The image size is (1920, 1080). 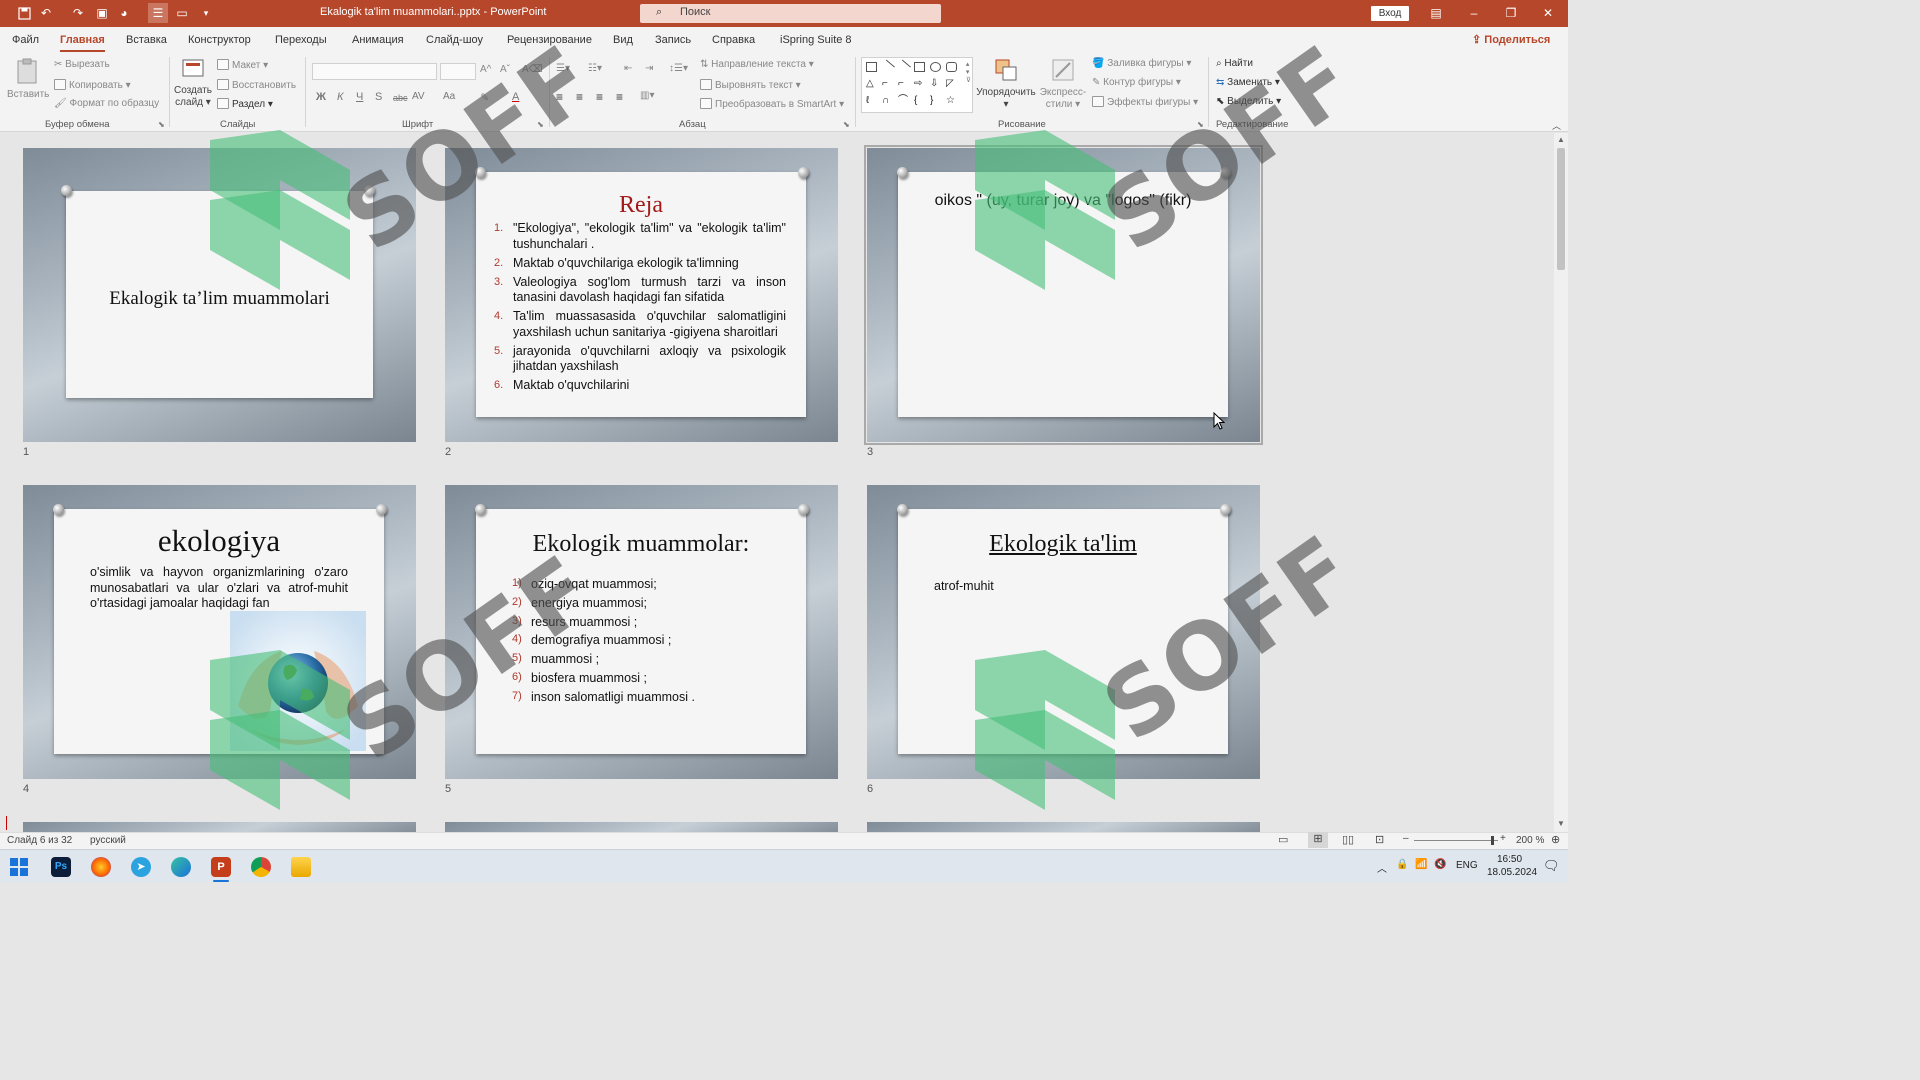 What do you see at coordinates (540, 124) in the screenshot?
I see `font-launcher-icon: ⬊` at bounding box center [540, 124].